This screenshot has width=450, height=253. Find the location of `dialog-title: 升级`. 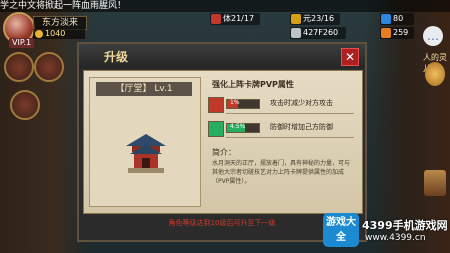

dialog-title: 升级 is located at coordinates (116, 57).